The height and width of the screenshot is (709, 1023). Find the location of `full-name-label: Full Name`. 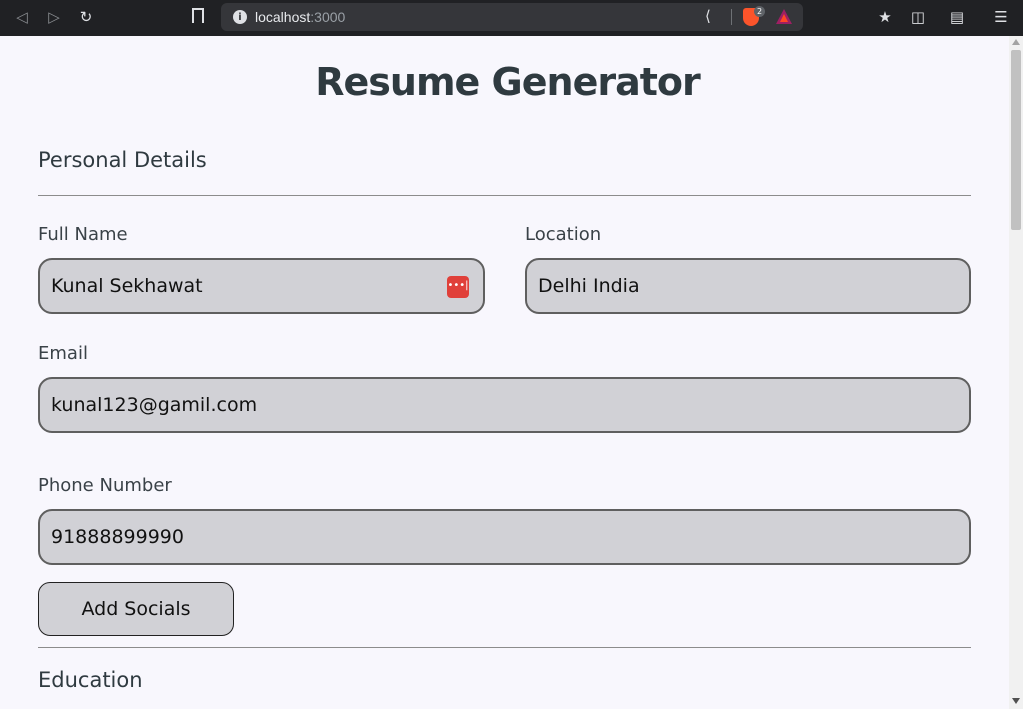

full-name-label: Full Name is located at coordinates (83, 234).